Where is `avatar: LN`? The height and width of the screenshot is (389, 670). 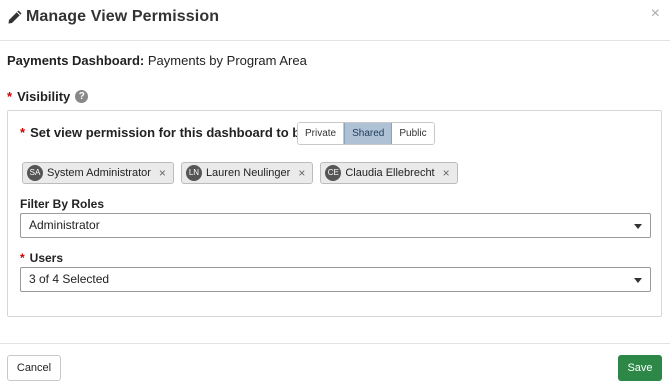 avatar: LN is located at coordinates (193, 173).